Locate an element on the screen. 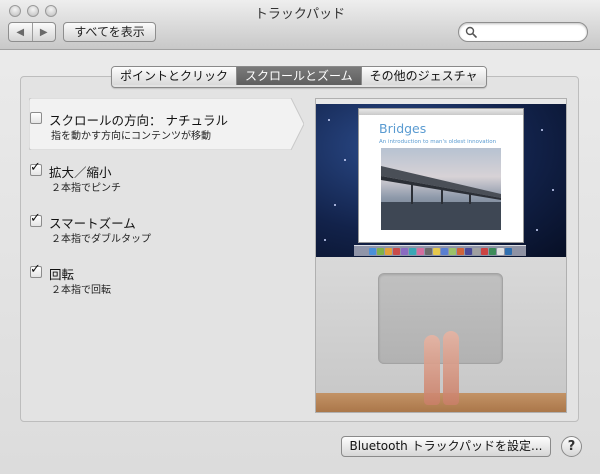 The width and height of the screenshot is (600, 474). rotate-checkbox: ✓ is located at coordinates (36, 270).